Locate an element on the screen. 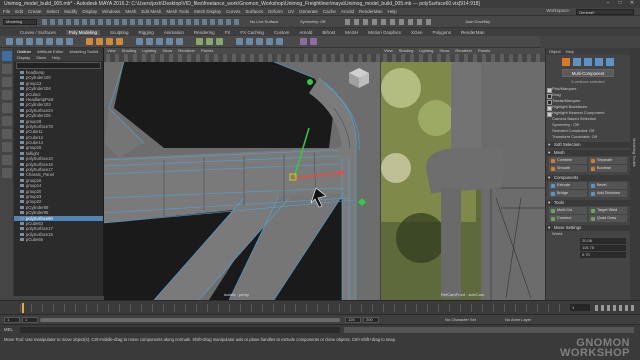  close-icon: ✕ is located at coordinates (632, 3).